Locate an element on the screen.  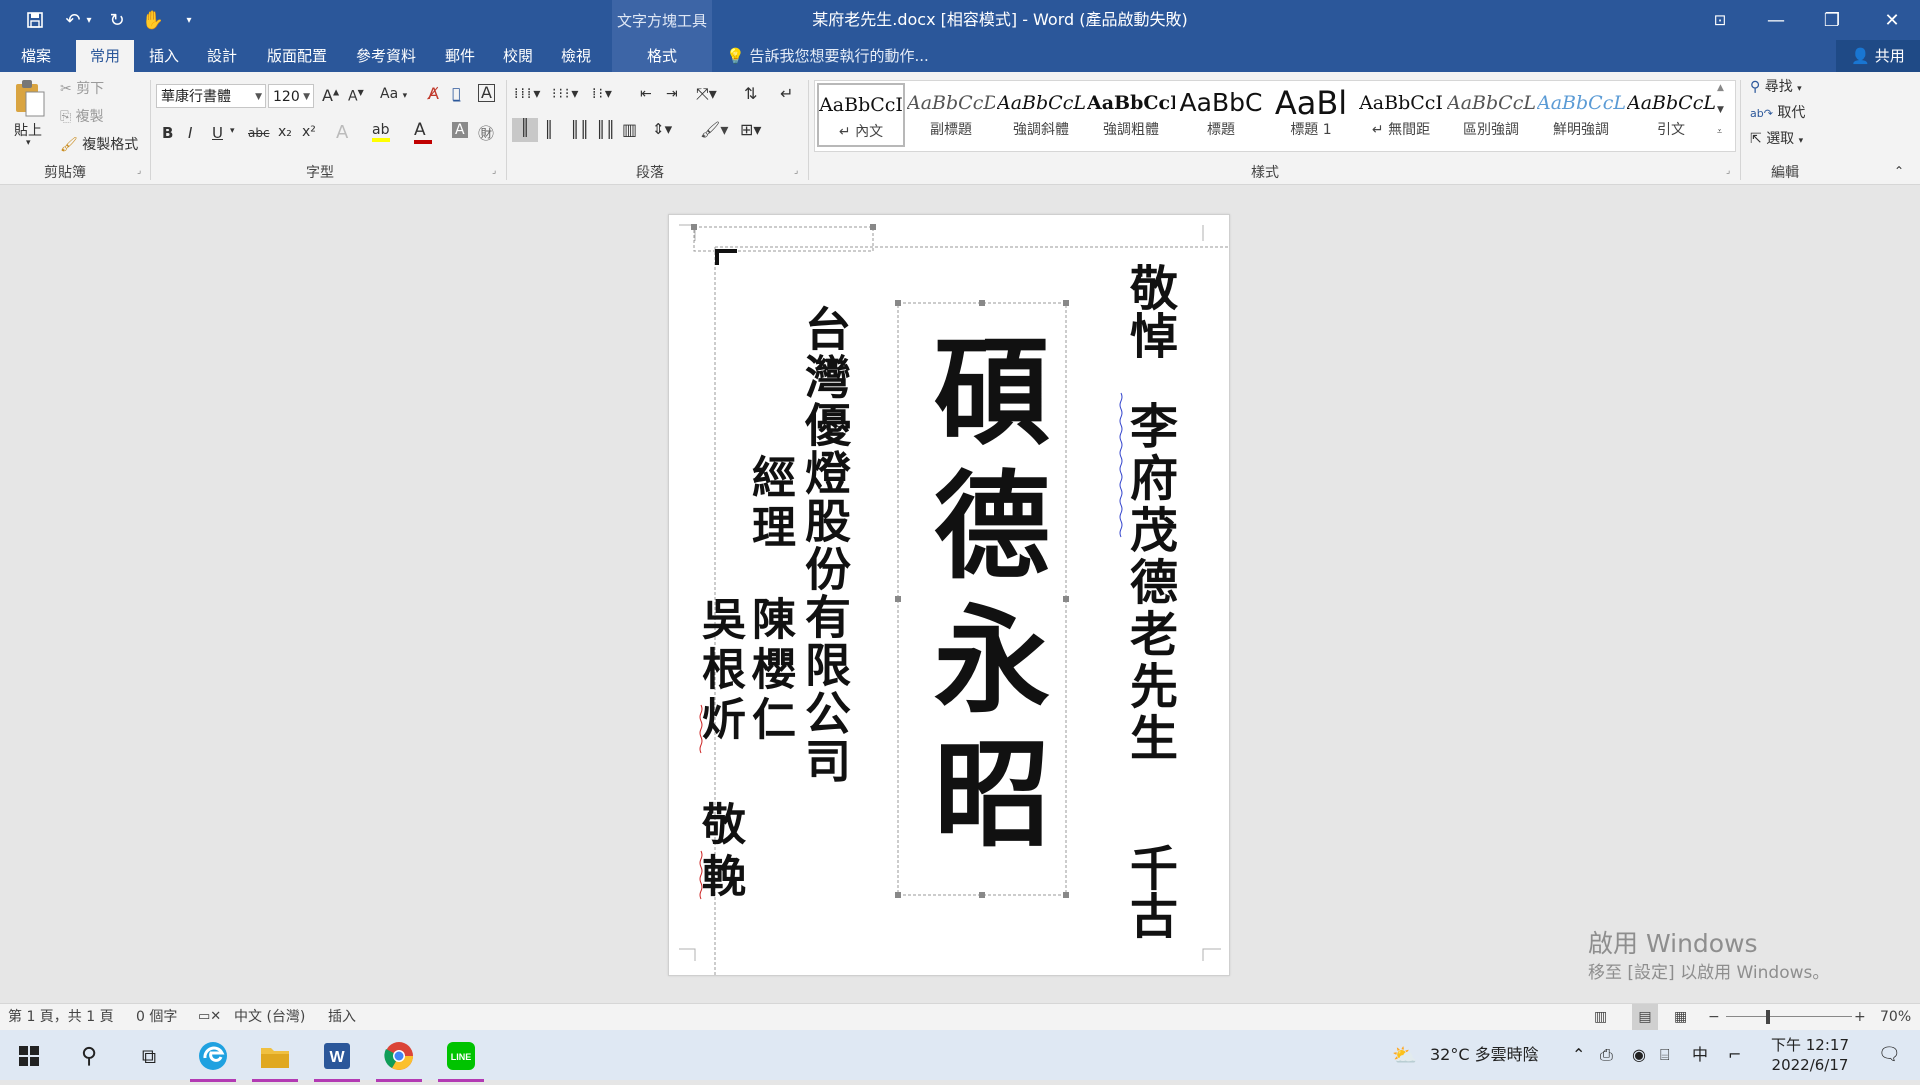
change-case-button: Aa ▾ is located at coordinates (393, 94).